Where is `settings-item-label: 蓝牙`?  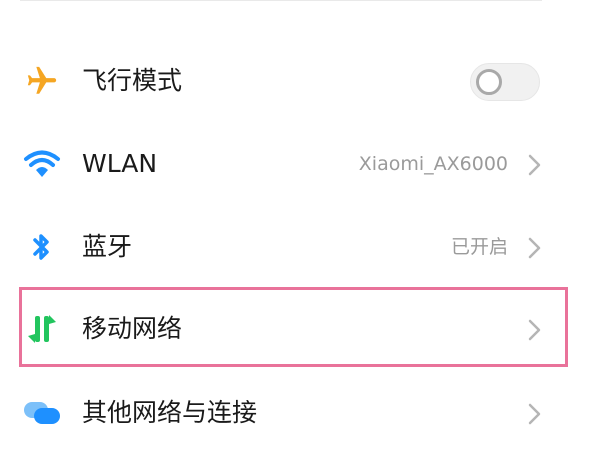 settings-item-label: 蓝牙 is located at coordinates (107, 246).